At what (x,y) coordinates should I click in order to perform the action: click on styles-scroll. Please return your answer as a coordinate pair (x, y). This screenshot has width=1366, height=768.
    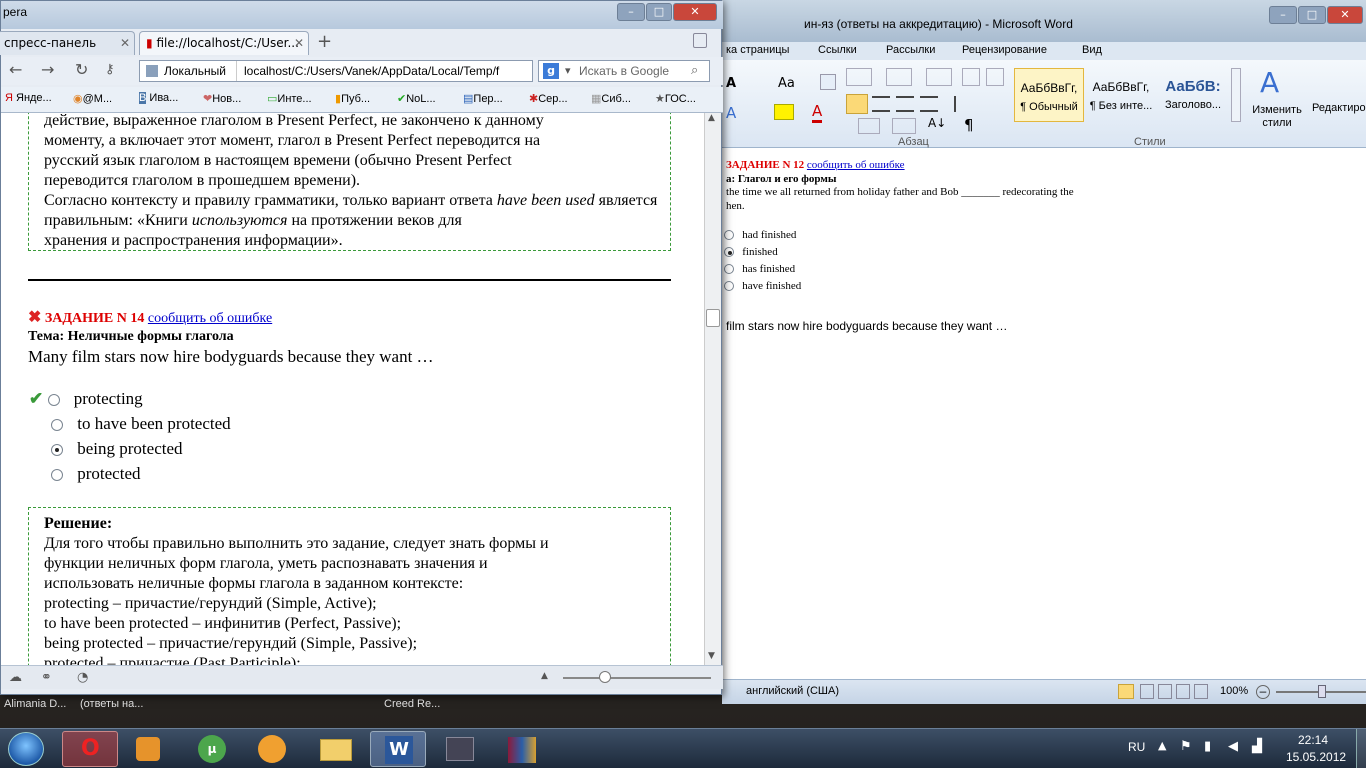
    Looking at the image, I should click on (1236, 95).